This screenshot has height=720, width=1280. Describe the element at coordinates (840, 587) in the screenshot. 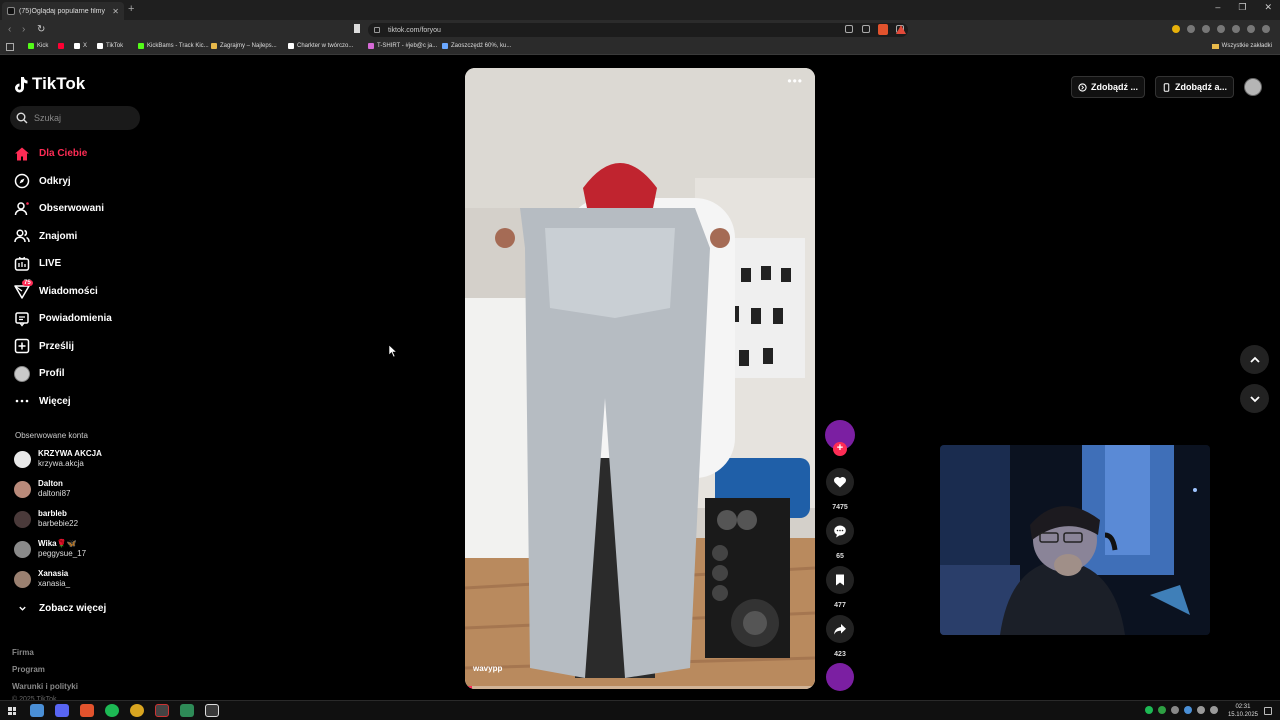

I see `save-button: 477` at that location.